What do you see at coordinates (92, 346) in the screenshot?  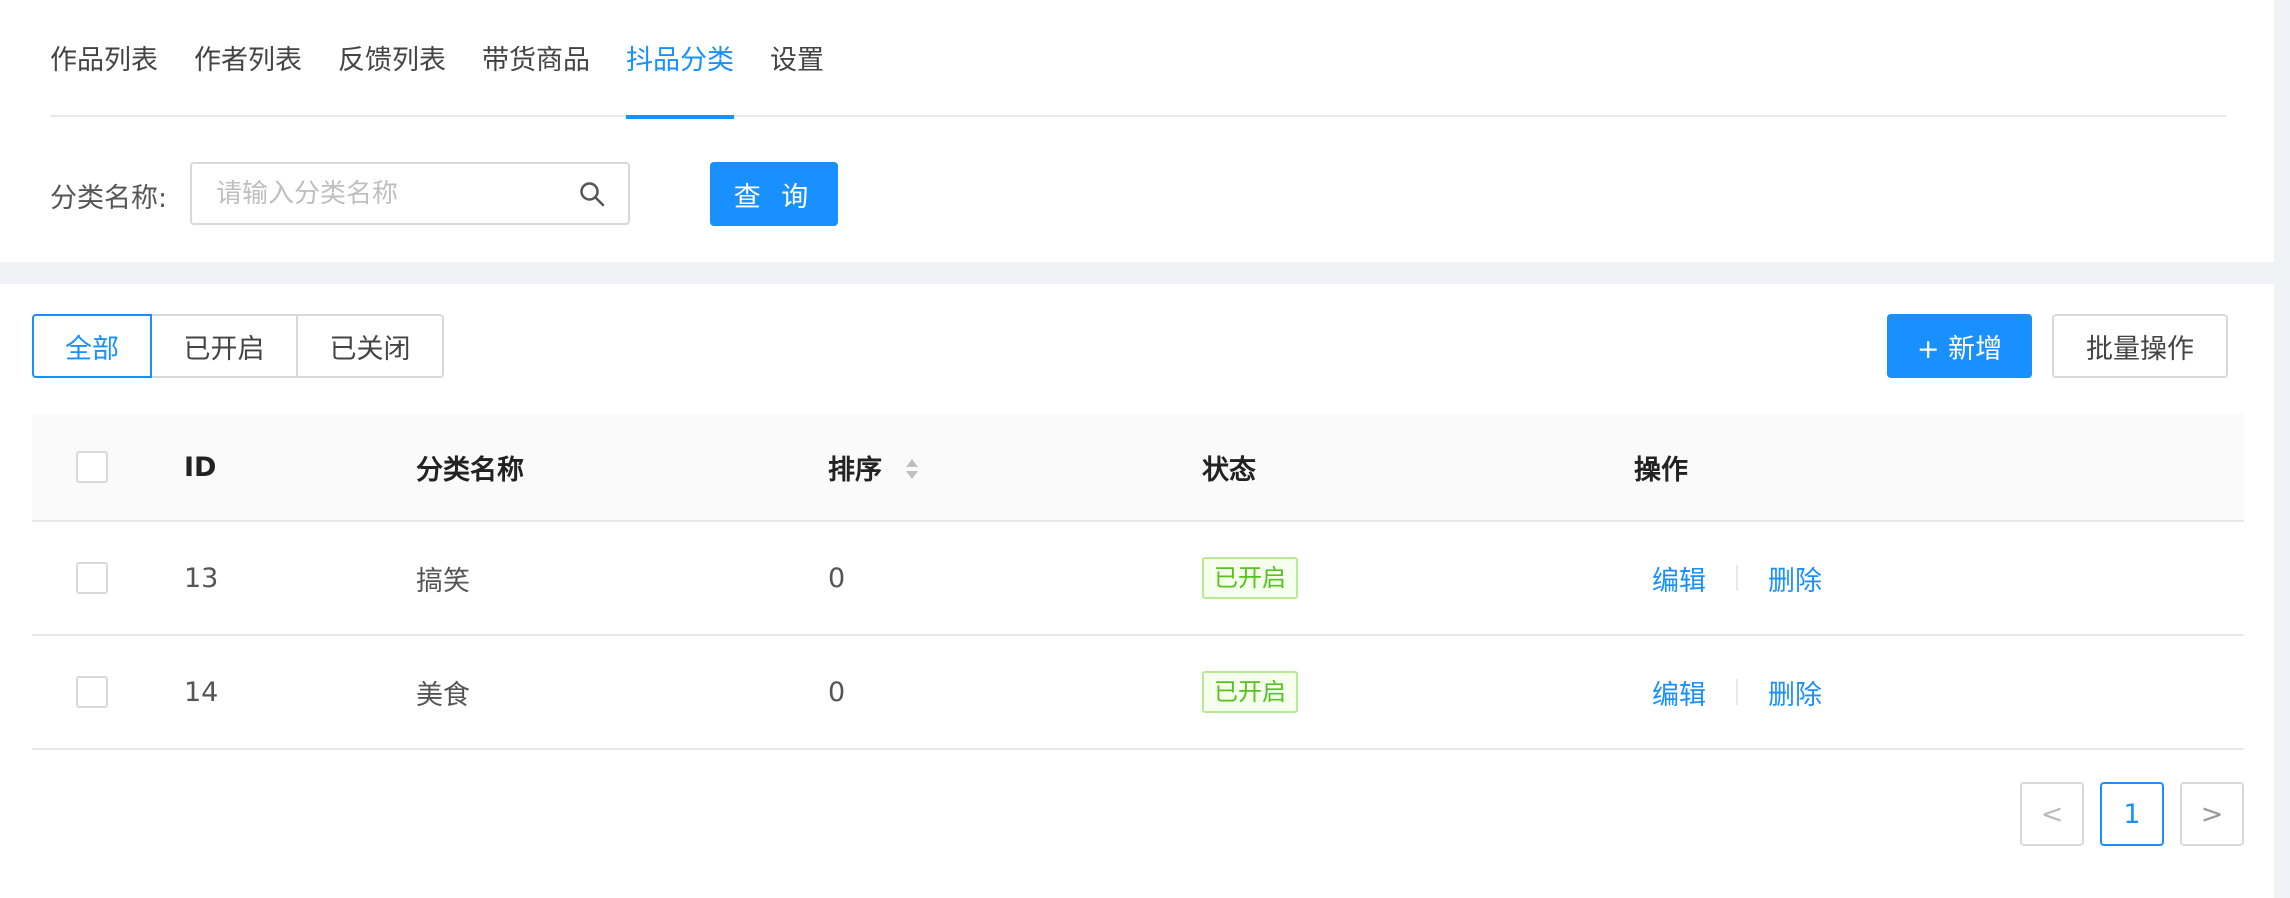 I see `filter-all-button: 全部` at bounding box center [92, 346].